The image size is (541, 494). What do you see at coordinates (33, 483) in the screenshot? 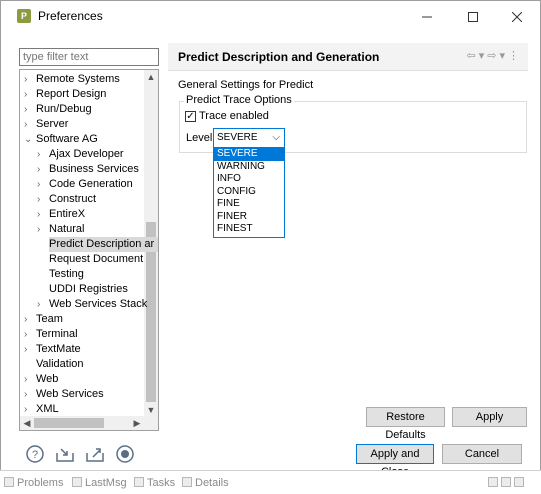
I see `problems-tab: Problems` at bounding box center [33, 483].